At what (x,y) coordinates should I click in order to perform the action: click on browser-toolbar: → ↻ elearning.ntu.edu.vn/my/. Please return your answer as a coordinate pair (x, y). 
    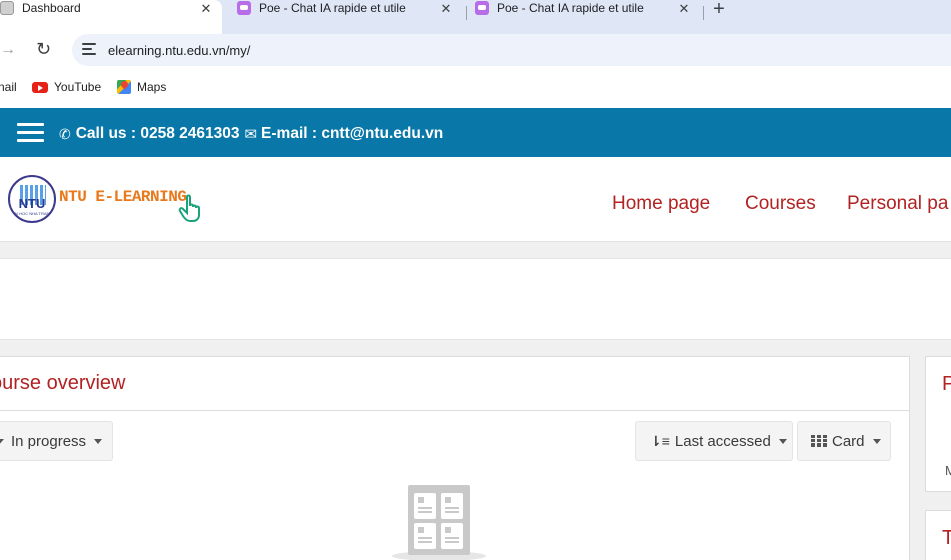
    Looking at the image, I should click on (475, 51).